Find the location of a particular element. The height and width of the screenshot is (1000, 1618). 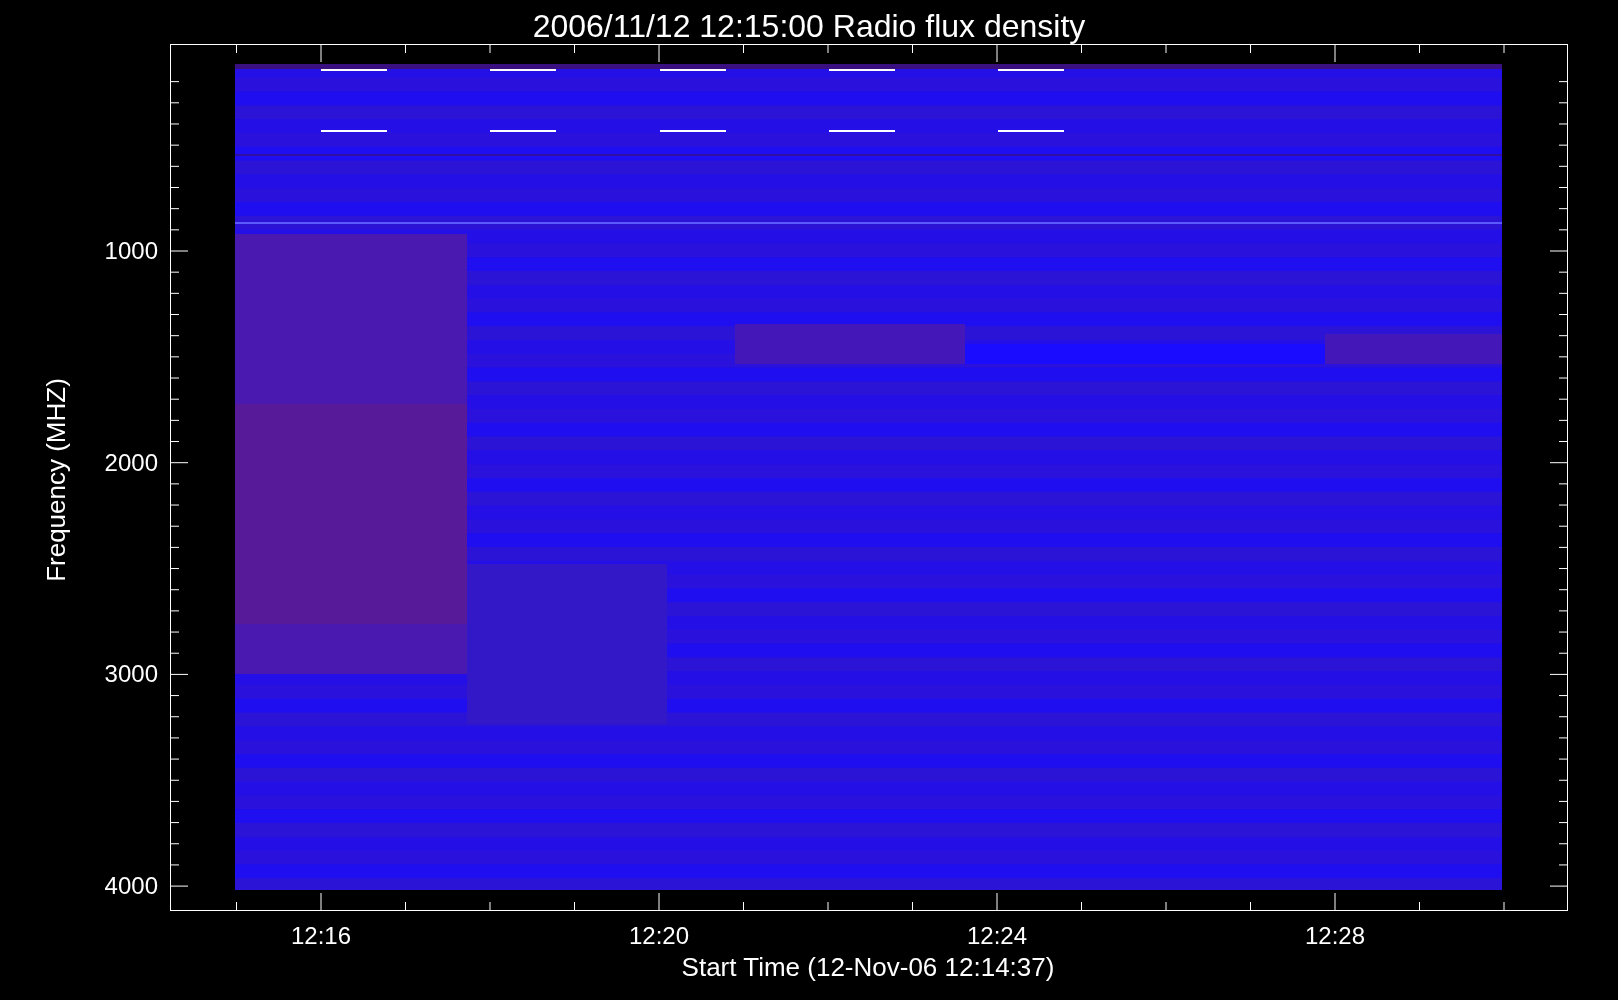

x-tick-label: 12:24 is located at coordinates (997, 936).